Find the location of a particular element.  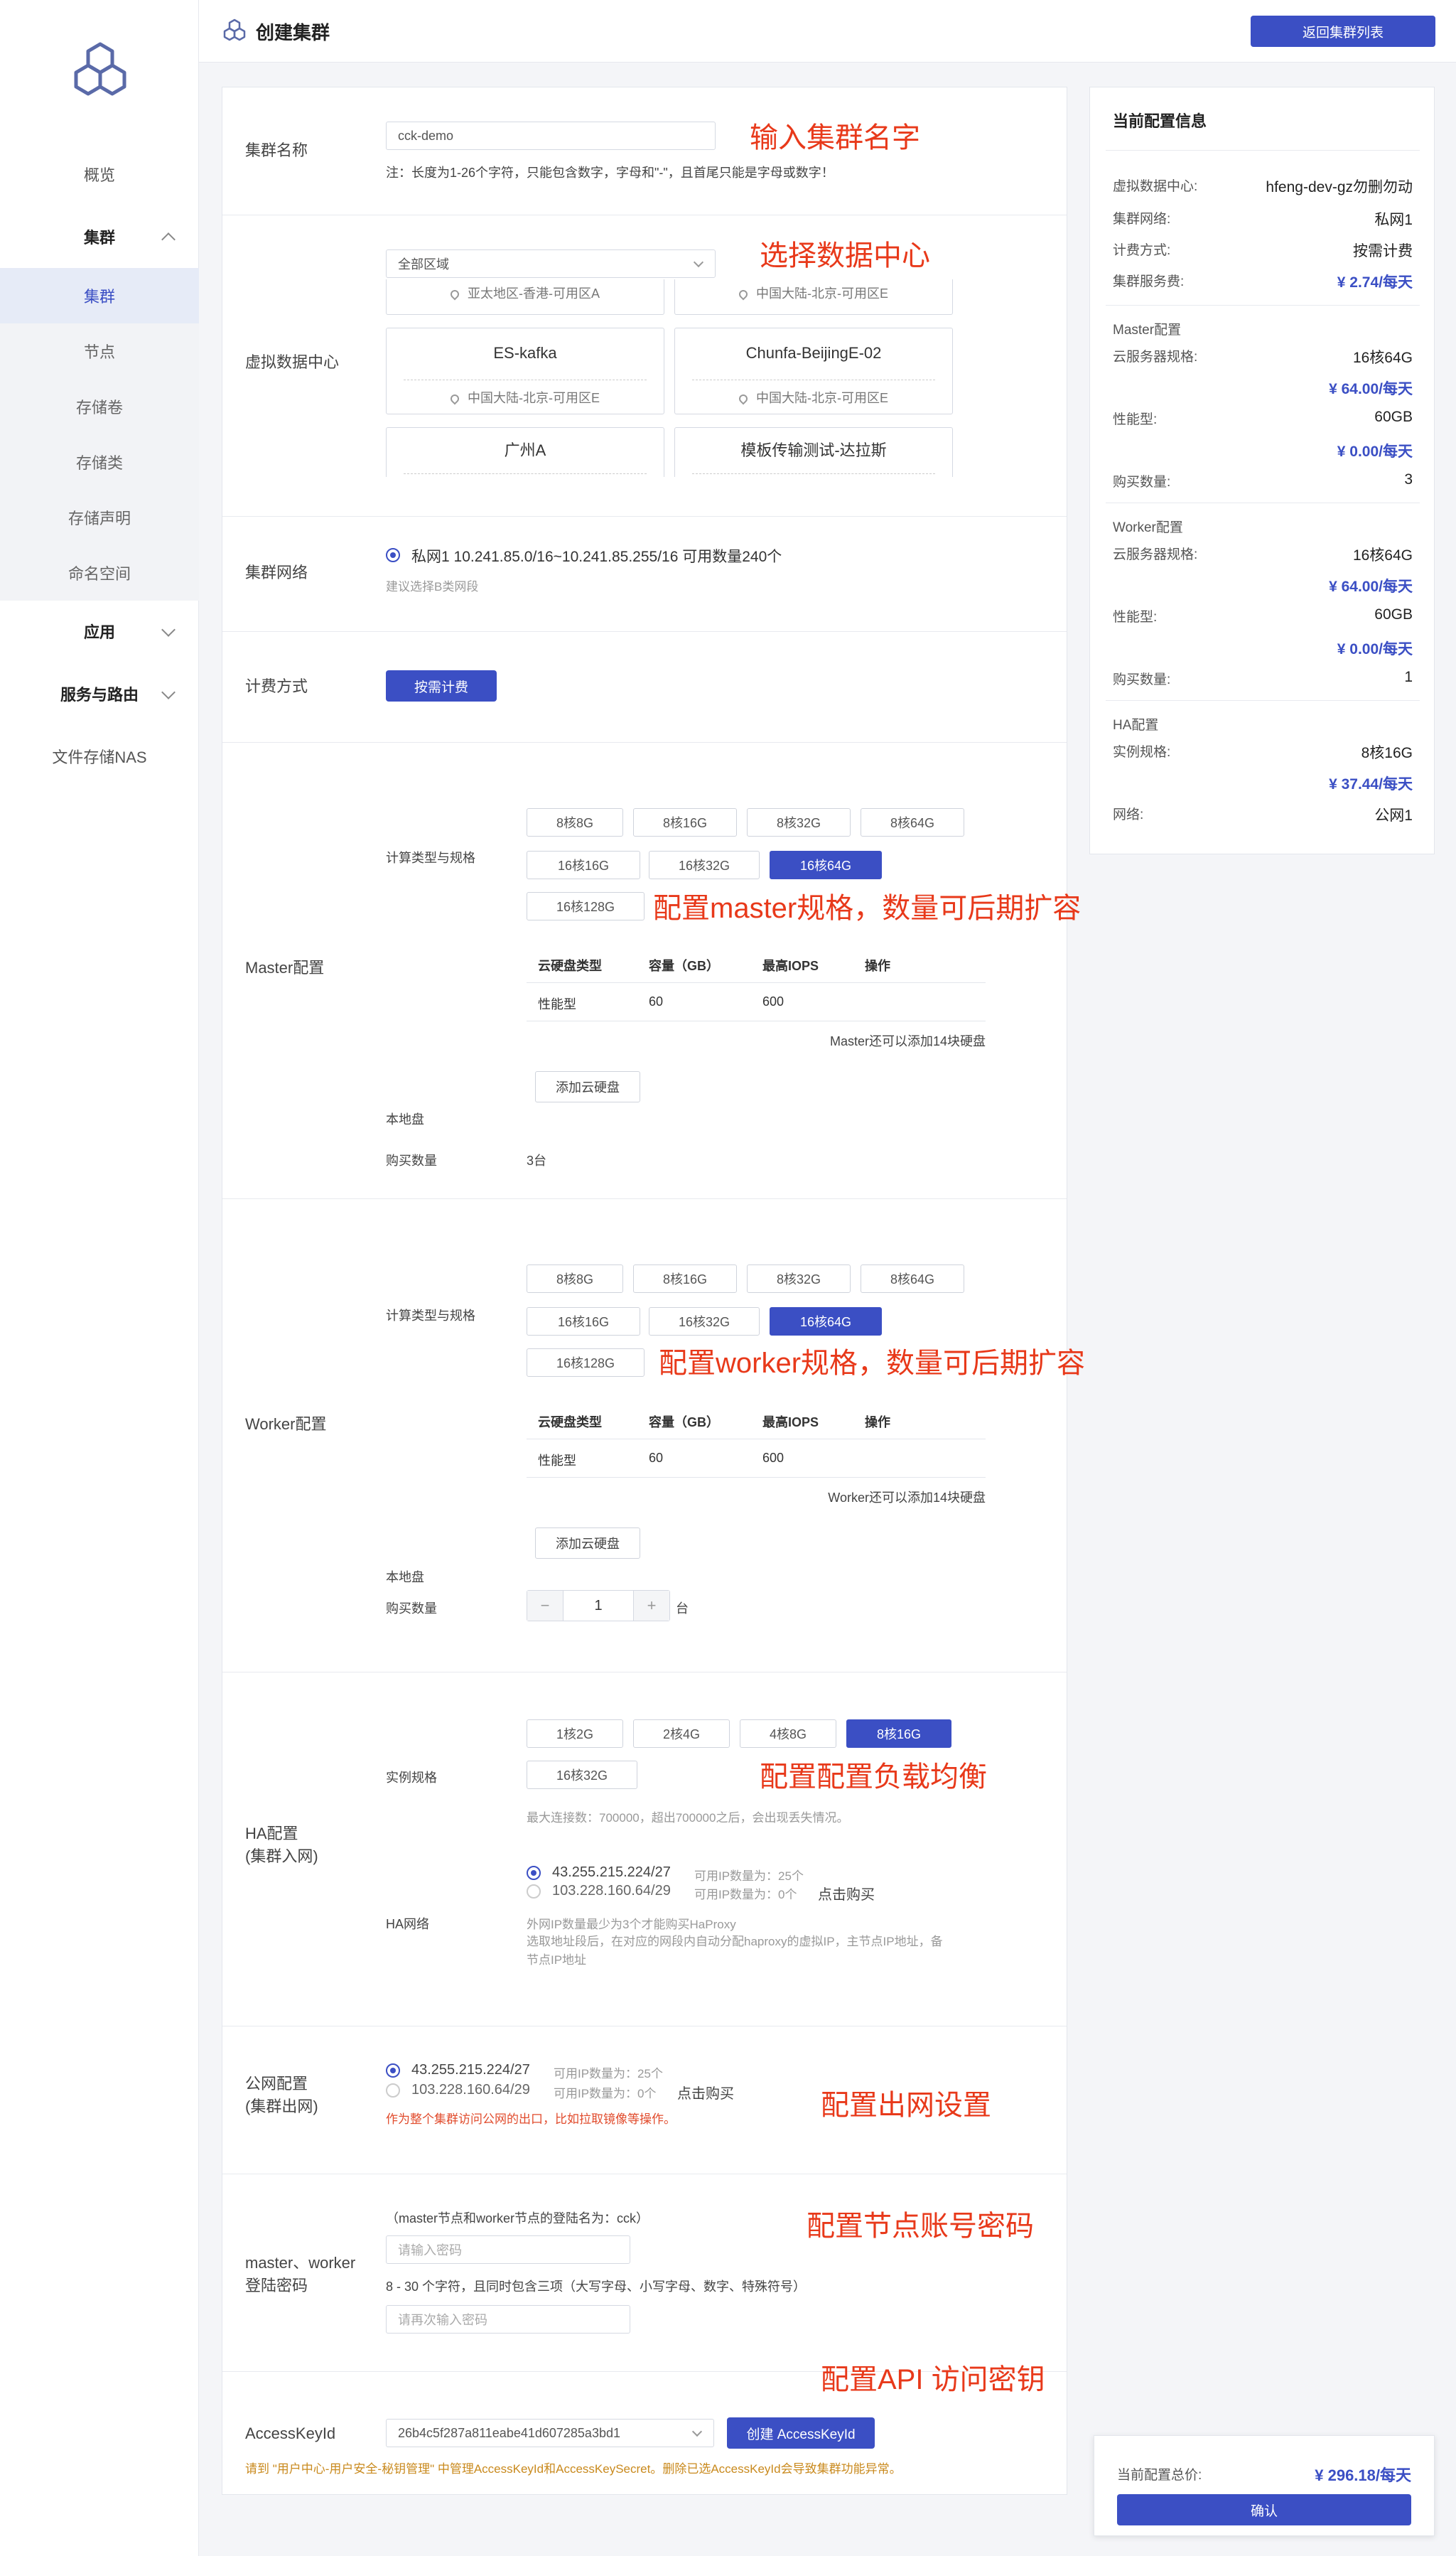

datacenter-card: 模板传输测试-达拉斯 is located at coordinates (814, 452).